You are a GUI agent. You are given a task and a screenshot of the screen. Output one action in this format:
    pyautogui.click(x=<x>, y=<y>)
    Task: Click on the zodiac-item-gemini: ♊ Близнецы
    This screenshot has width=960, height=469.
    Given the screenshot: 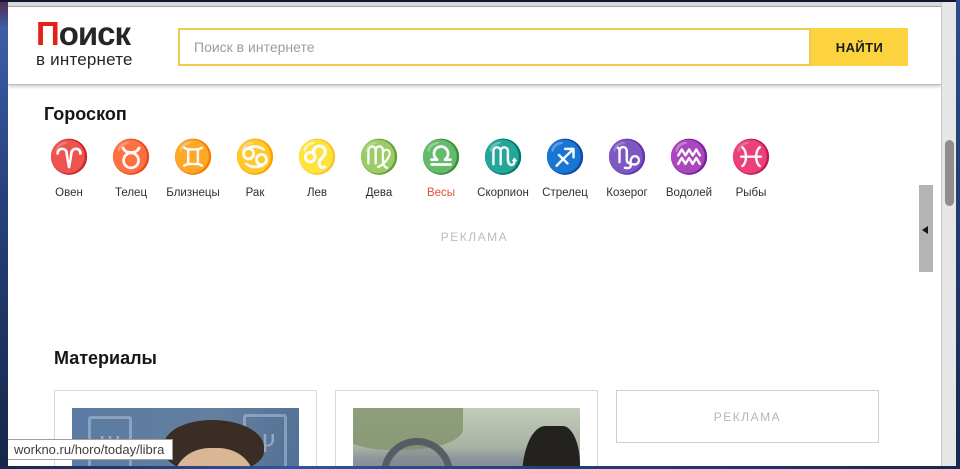 What is the action you would take?
    pyautogui.click(x=193, y=166)
    